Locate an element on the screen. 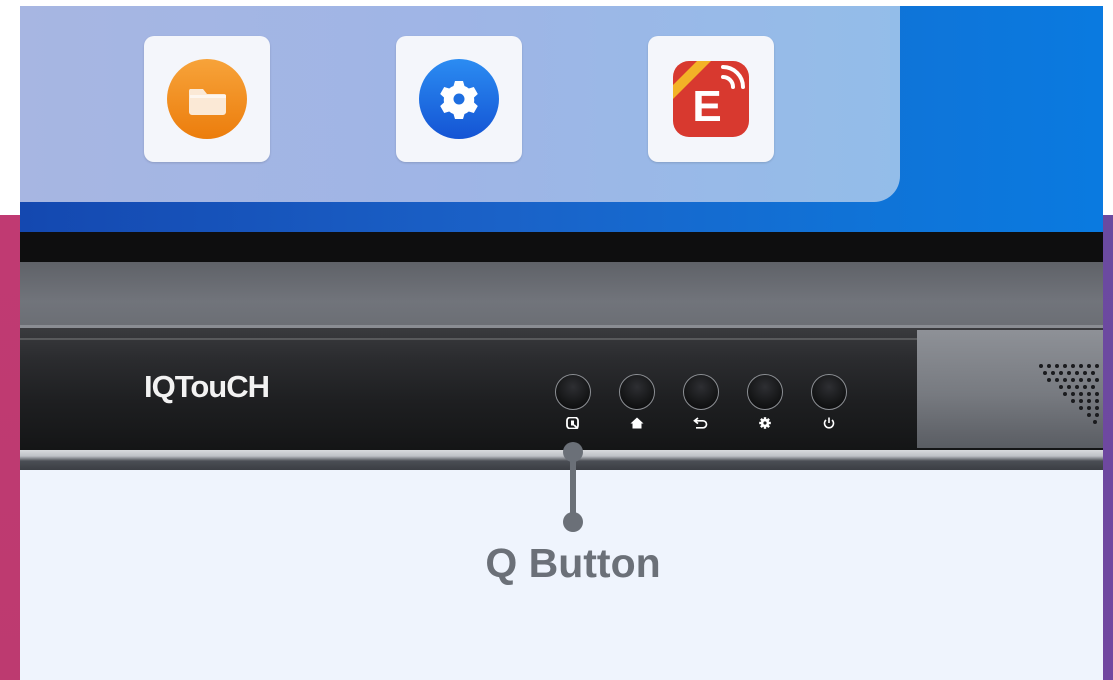  app-settings is located at coordinates (459, 99).